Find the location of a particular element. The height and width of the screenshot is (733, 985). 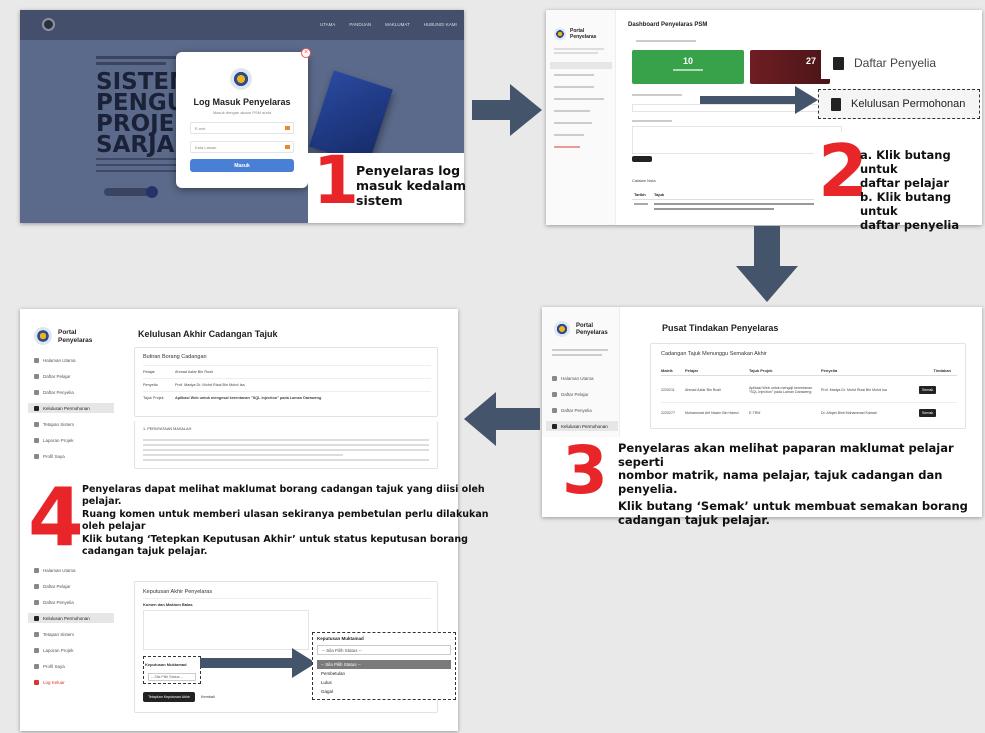

login-submit-button: Masuk is located at coordinates (242, 165).